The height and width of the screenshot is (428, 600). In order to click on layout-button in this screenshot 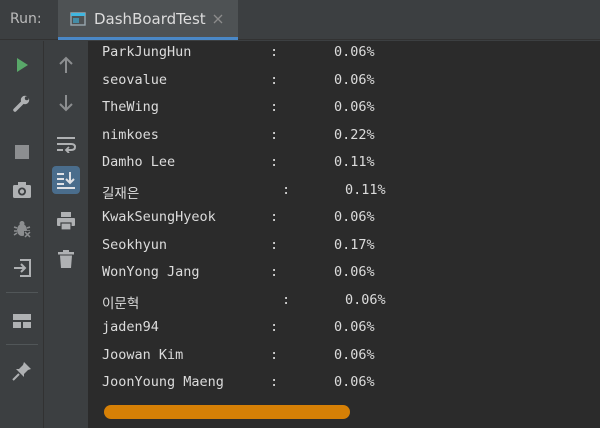, I will do `click(22, 321)`.